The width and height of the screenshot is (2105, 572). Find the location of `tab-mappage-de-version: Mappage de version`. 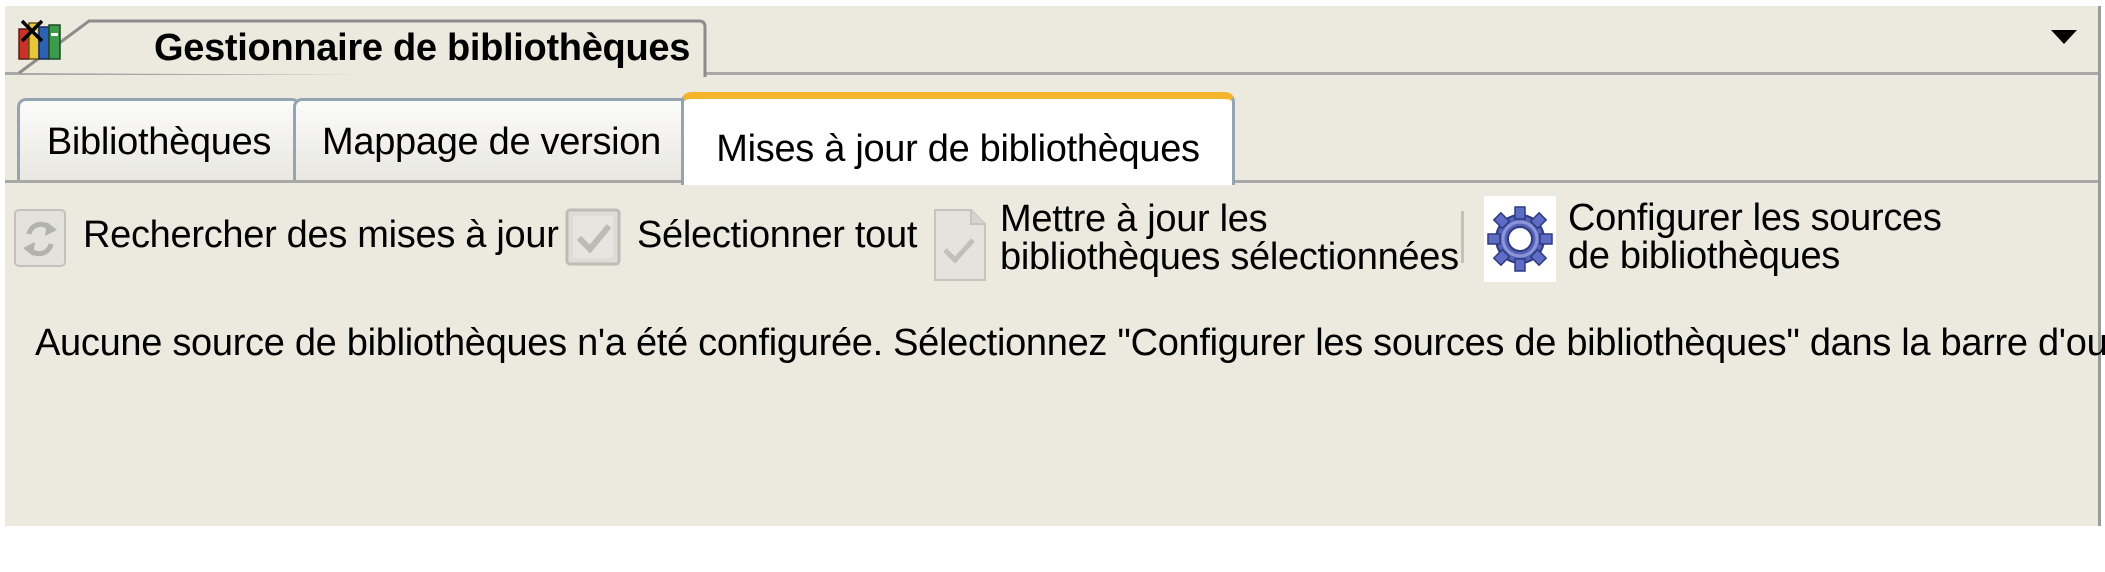

tab-mappage-de-version: Mappage de version is located at coordinates (491, 139).